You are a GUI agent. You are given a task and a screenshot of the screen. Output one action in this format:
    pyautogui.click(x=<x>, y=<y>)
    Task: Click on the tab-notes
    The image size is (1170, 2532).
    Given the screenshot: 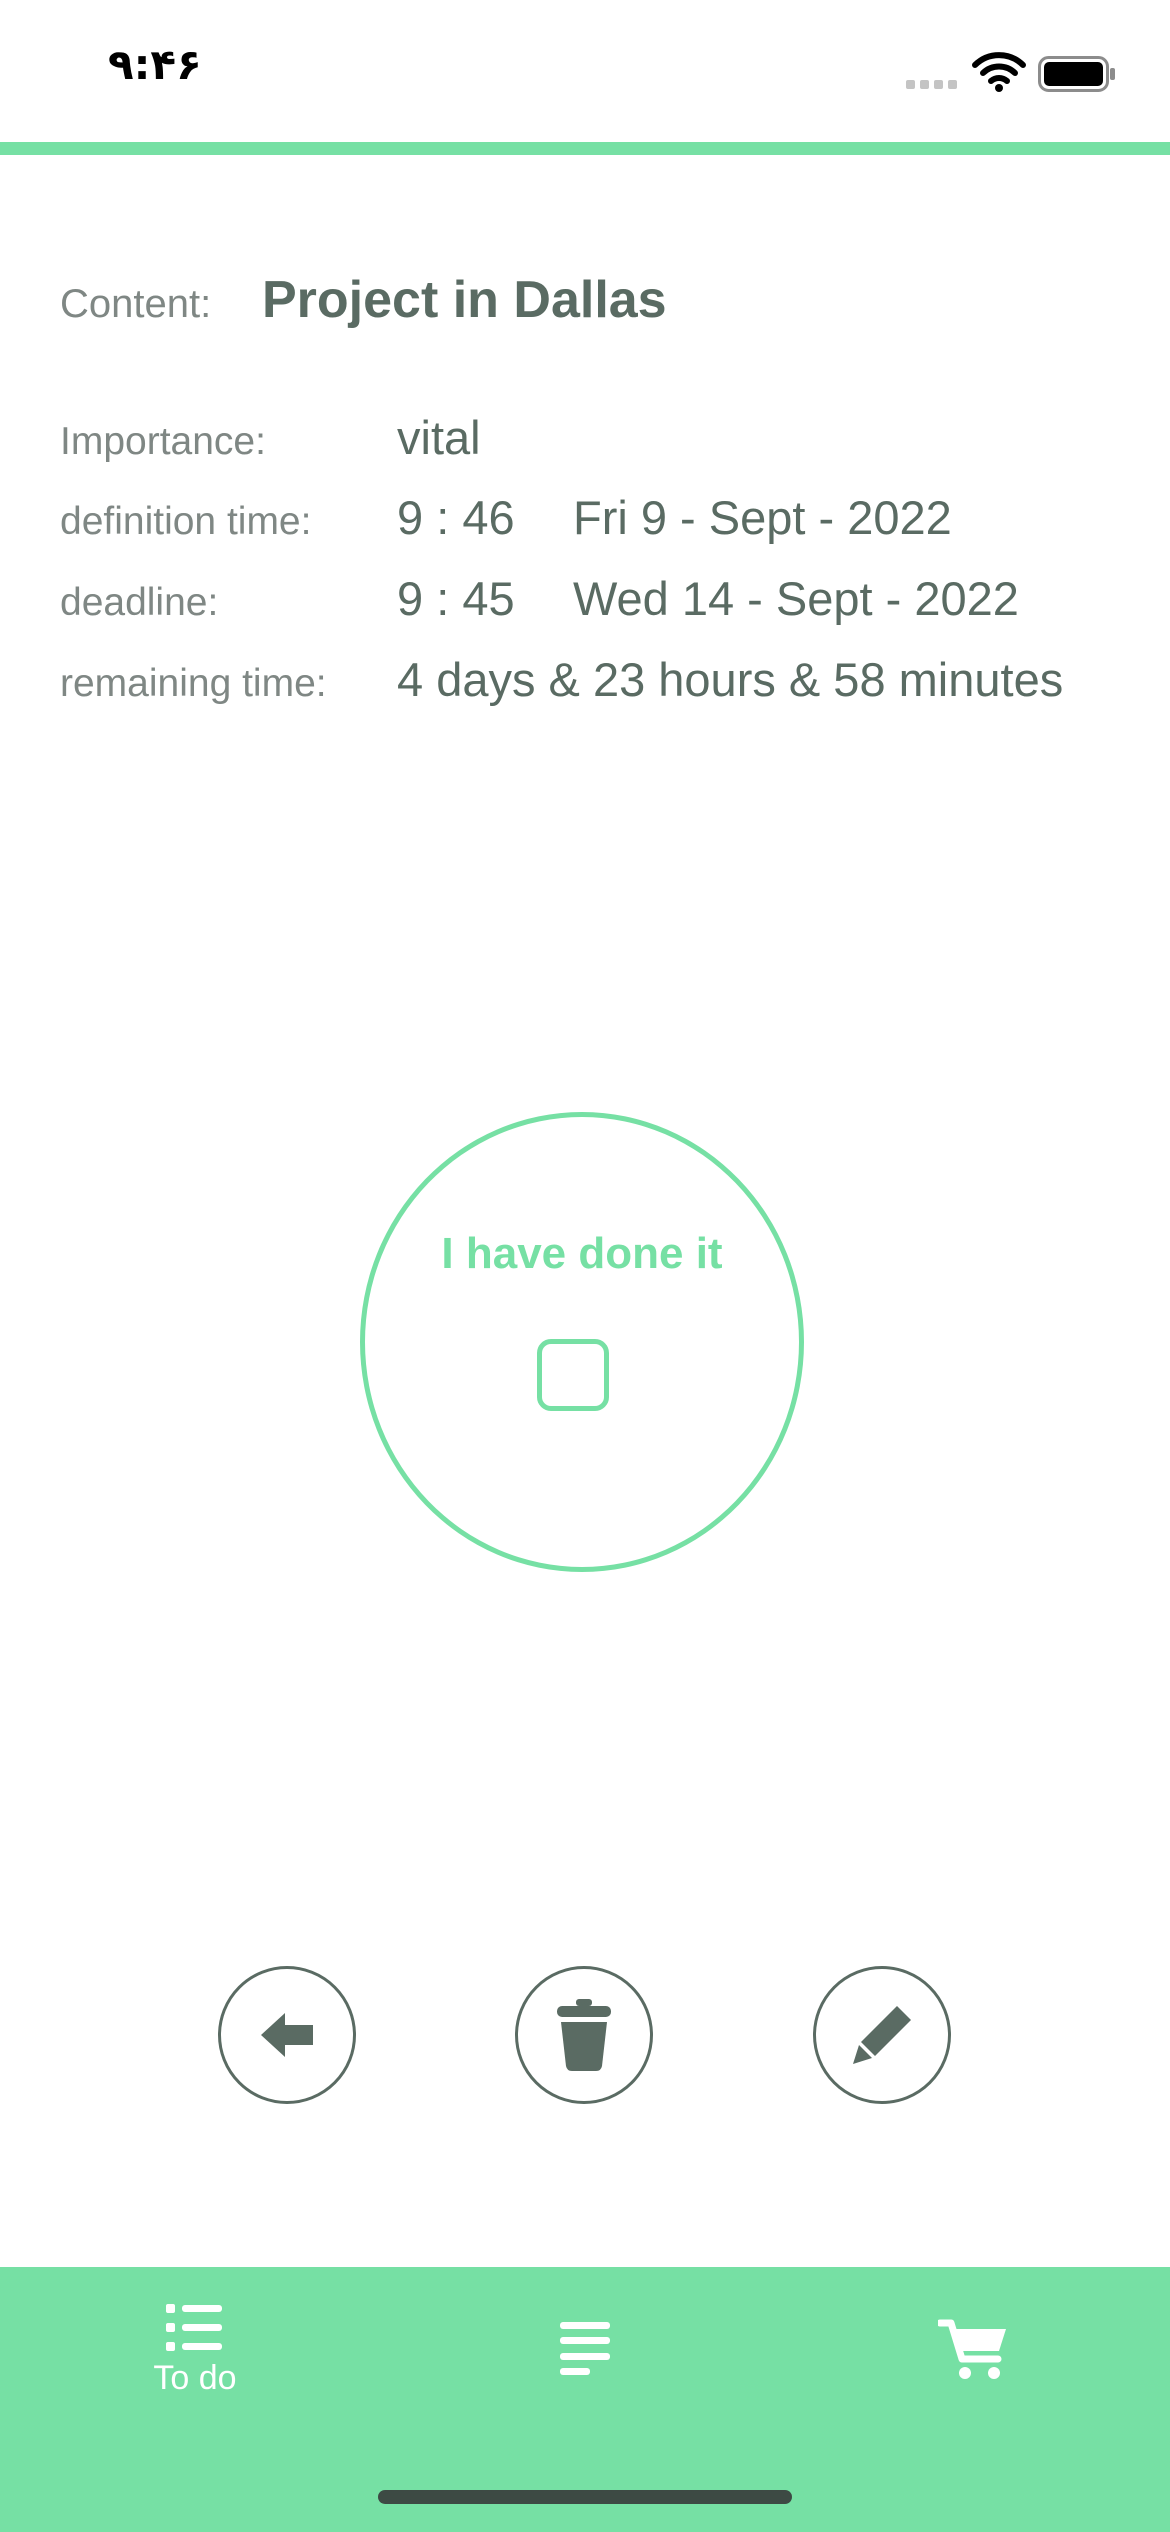 What is the action you would take?
    pyautogui.click(x=585, y=2367)
    